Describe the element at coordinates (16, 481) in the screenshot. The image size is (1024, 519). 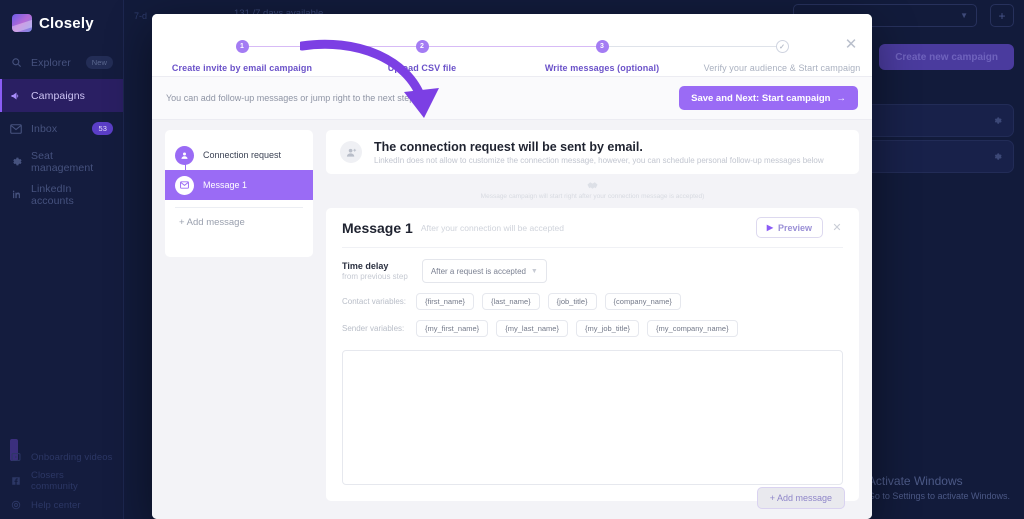
I see `facebook-icon` at that location.